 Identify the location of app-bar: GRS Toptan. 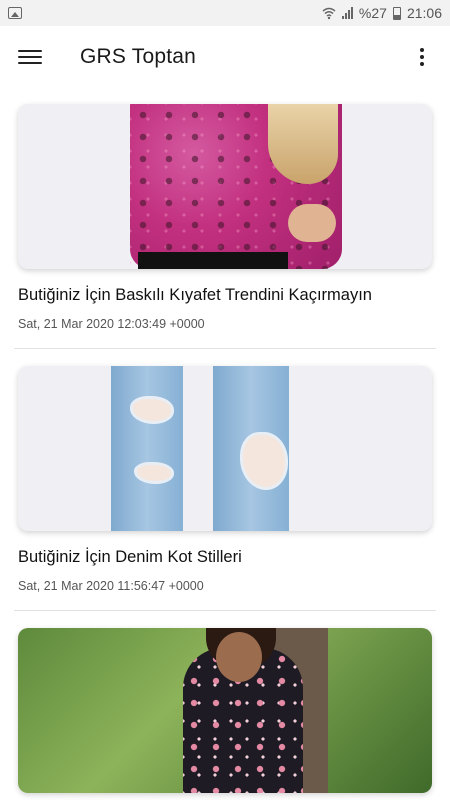
(225, 57).